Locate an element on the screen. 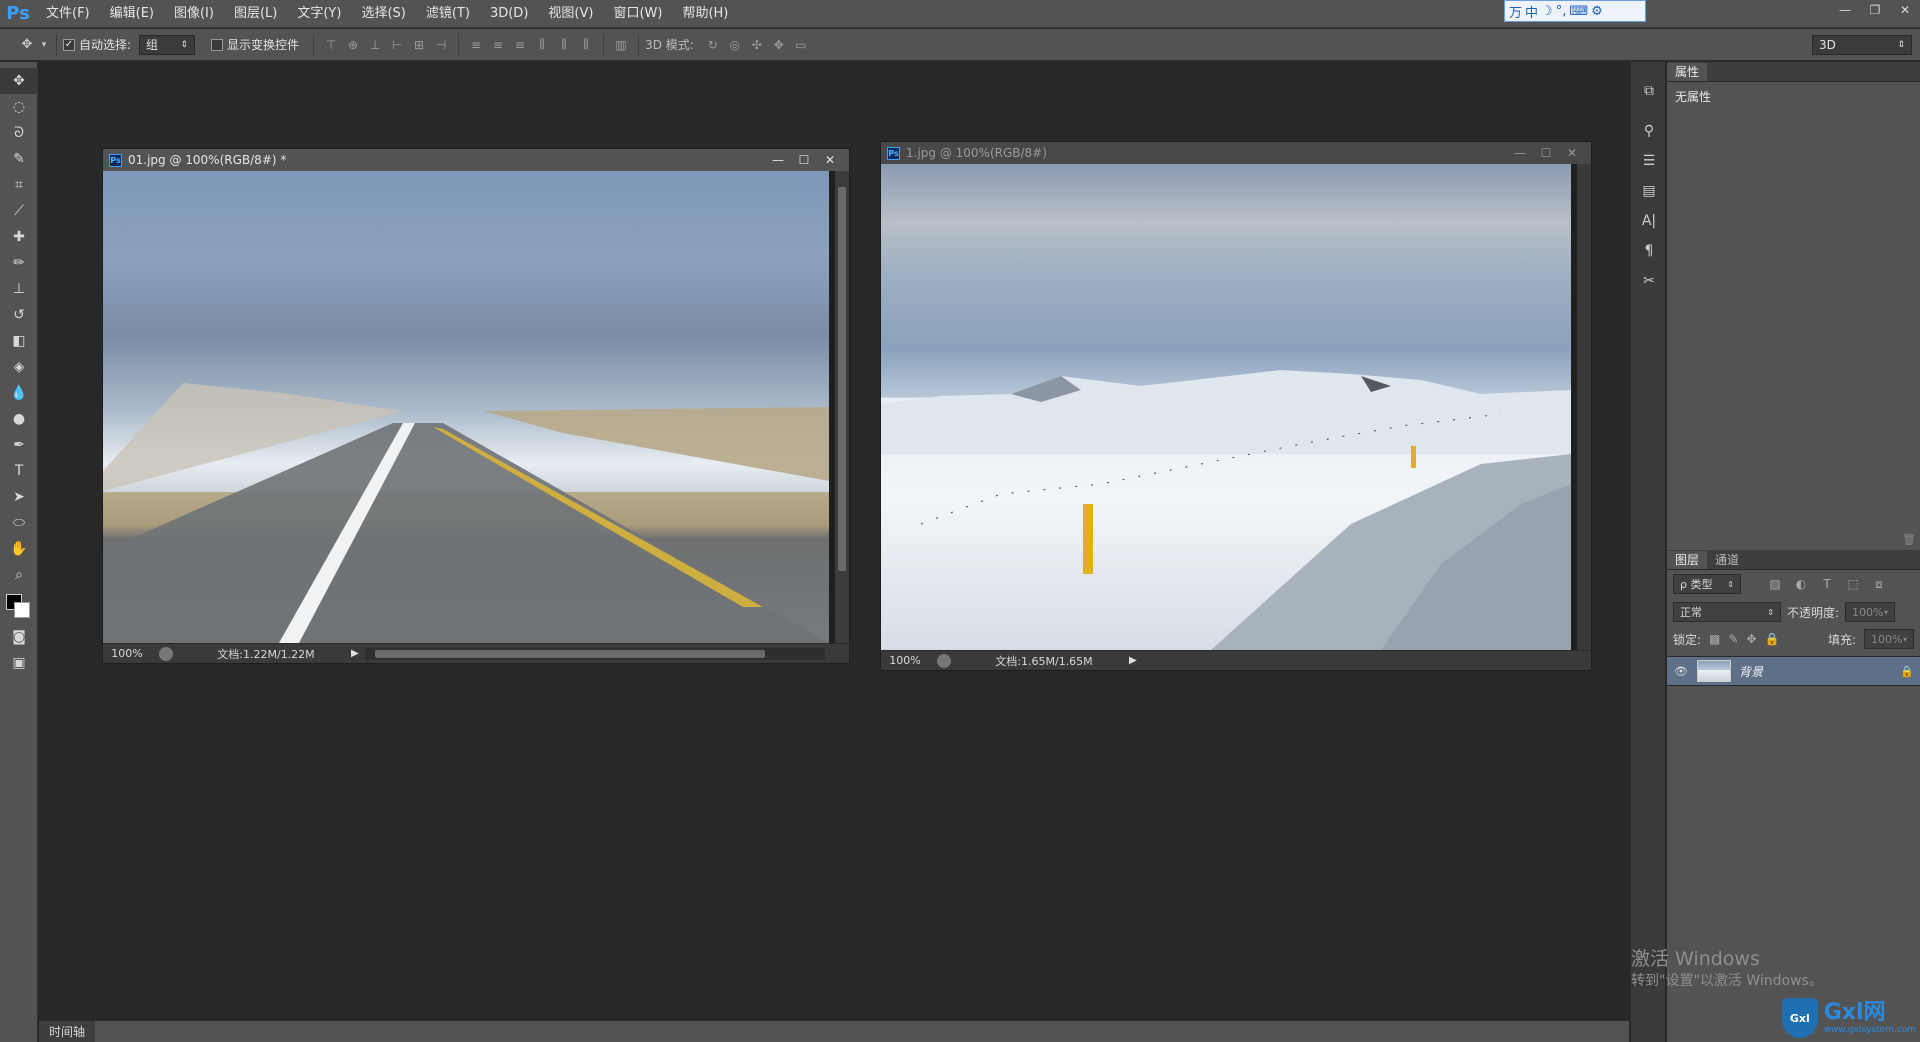 The image size is (1920, 1042). restore-button: ❐ is located at coordinates (1875, 10).